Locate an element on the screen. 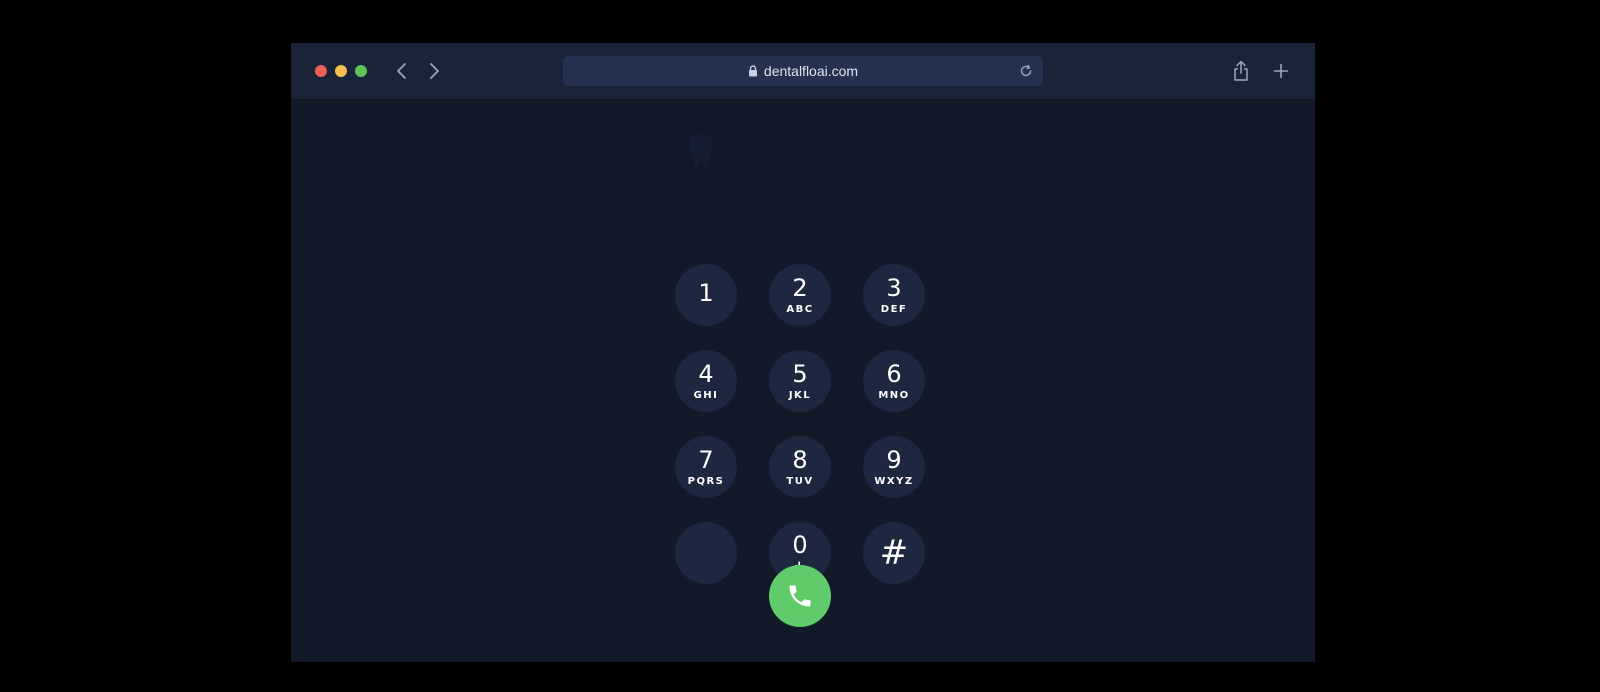 This screenshot has height=692, width=1600. keypad-key-6: 6 MNO is located at coordinates (894, 381).